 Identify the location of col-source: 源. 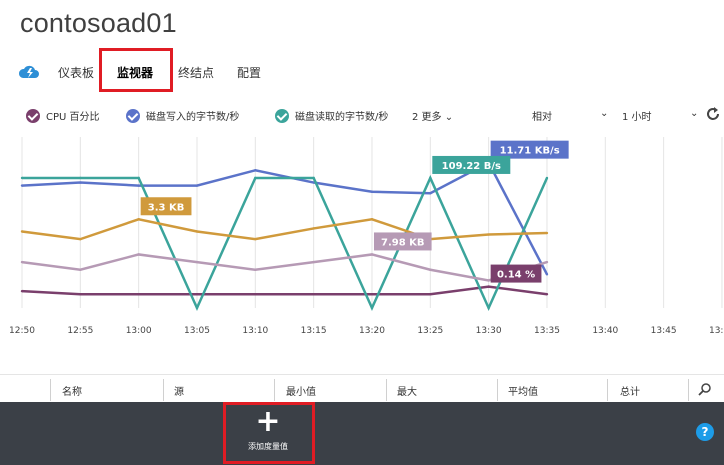
(179, 392).